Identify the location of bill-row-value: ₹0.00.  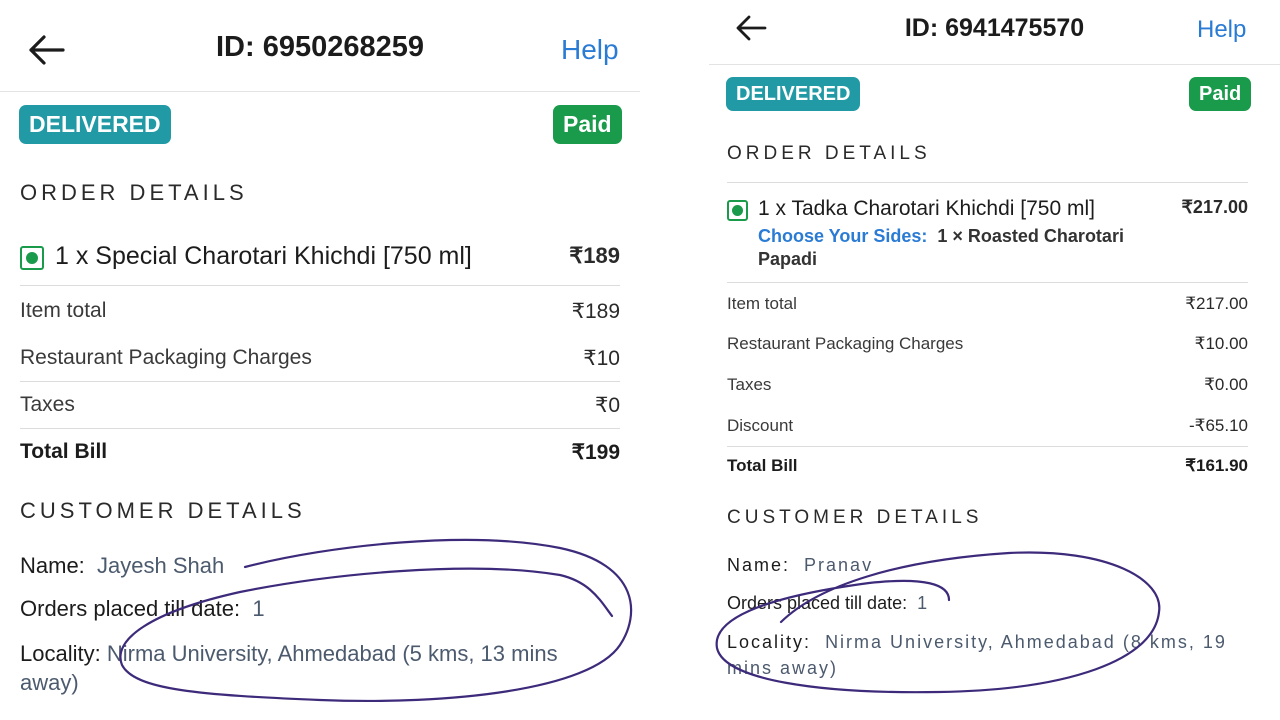
(1226, 384).